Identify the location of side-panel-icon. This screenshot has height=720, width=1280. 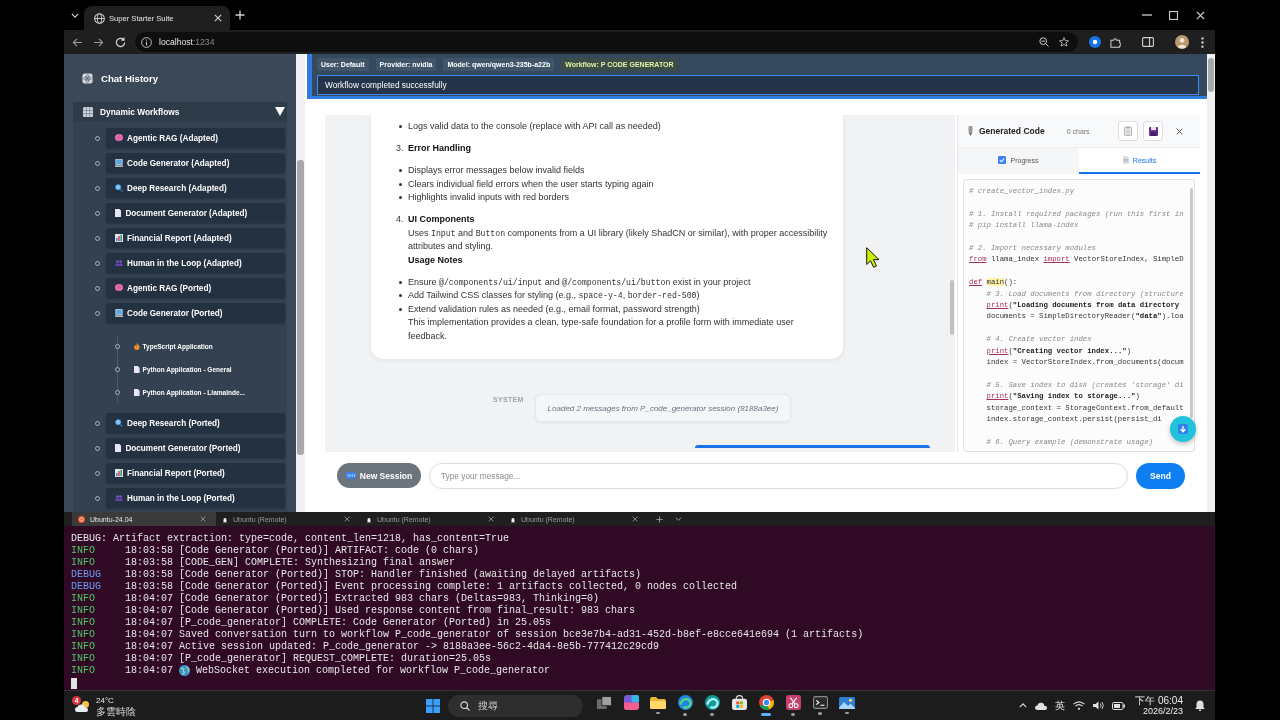
(1148, 42).